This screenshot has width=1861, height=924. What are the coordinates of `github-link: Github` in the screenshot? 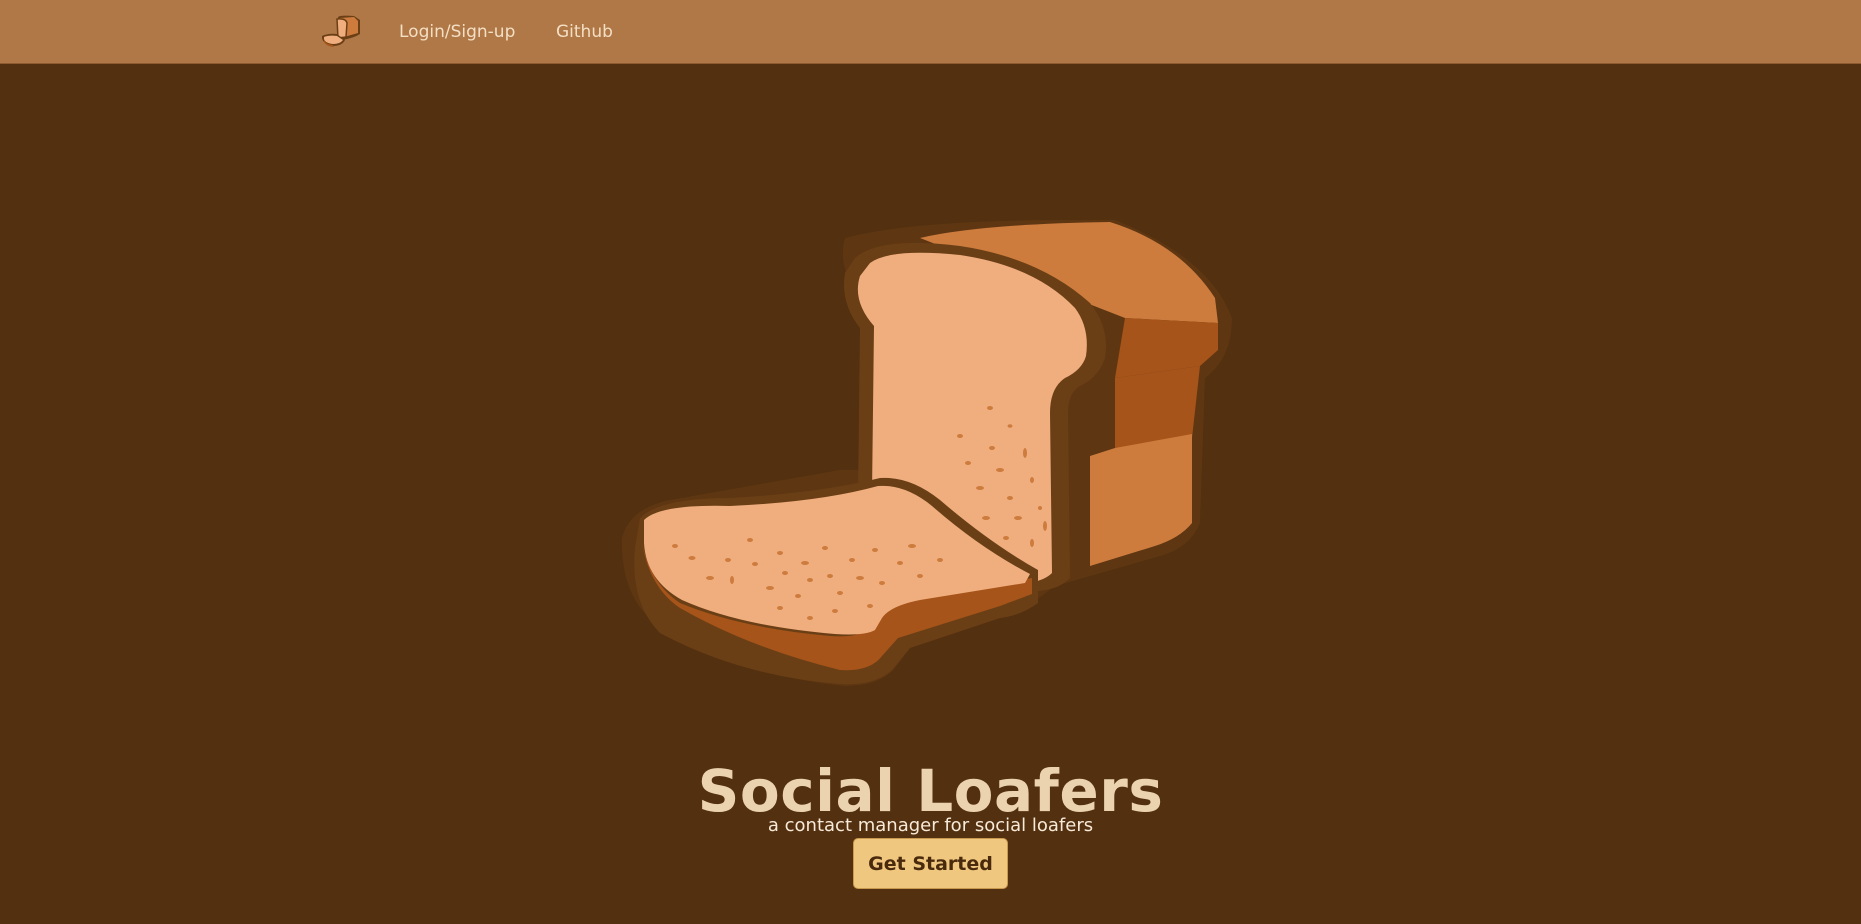 It's located at (584, 32).